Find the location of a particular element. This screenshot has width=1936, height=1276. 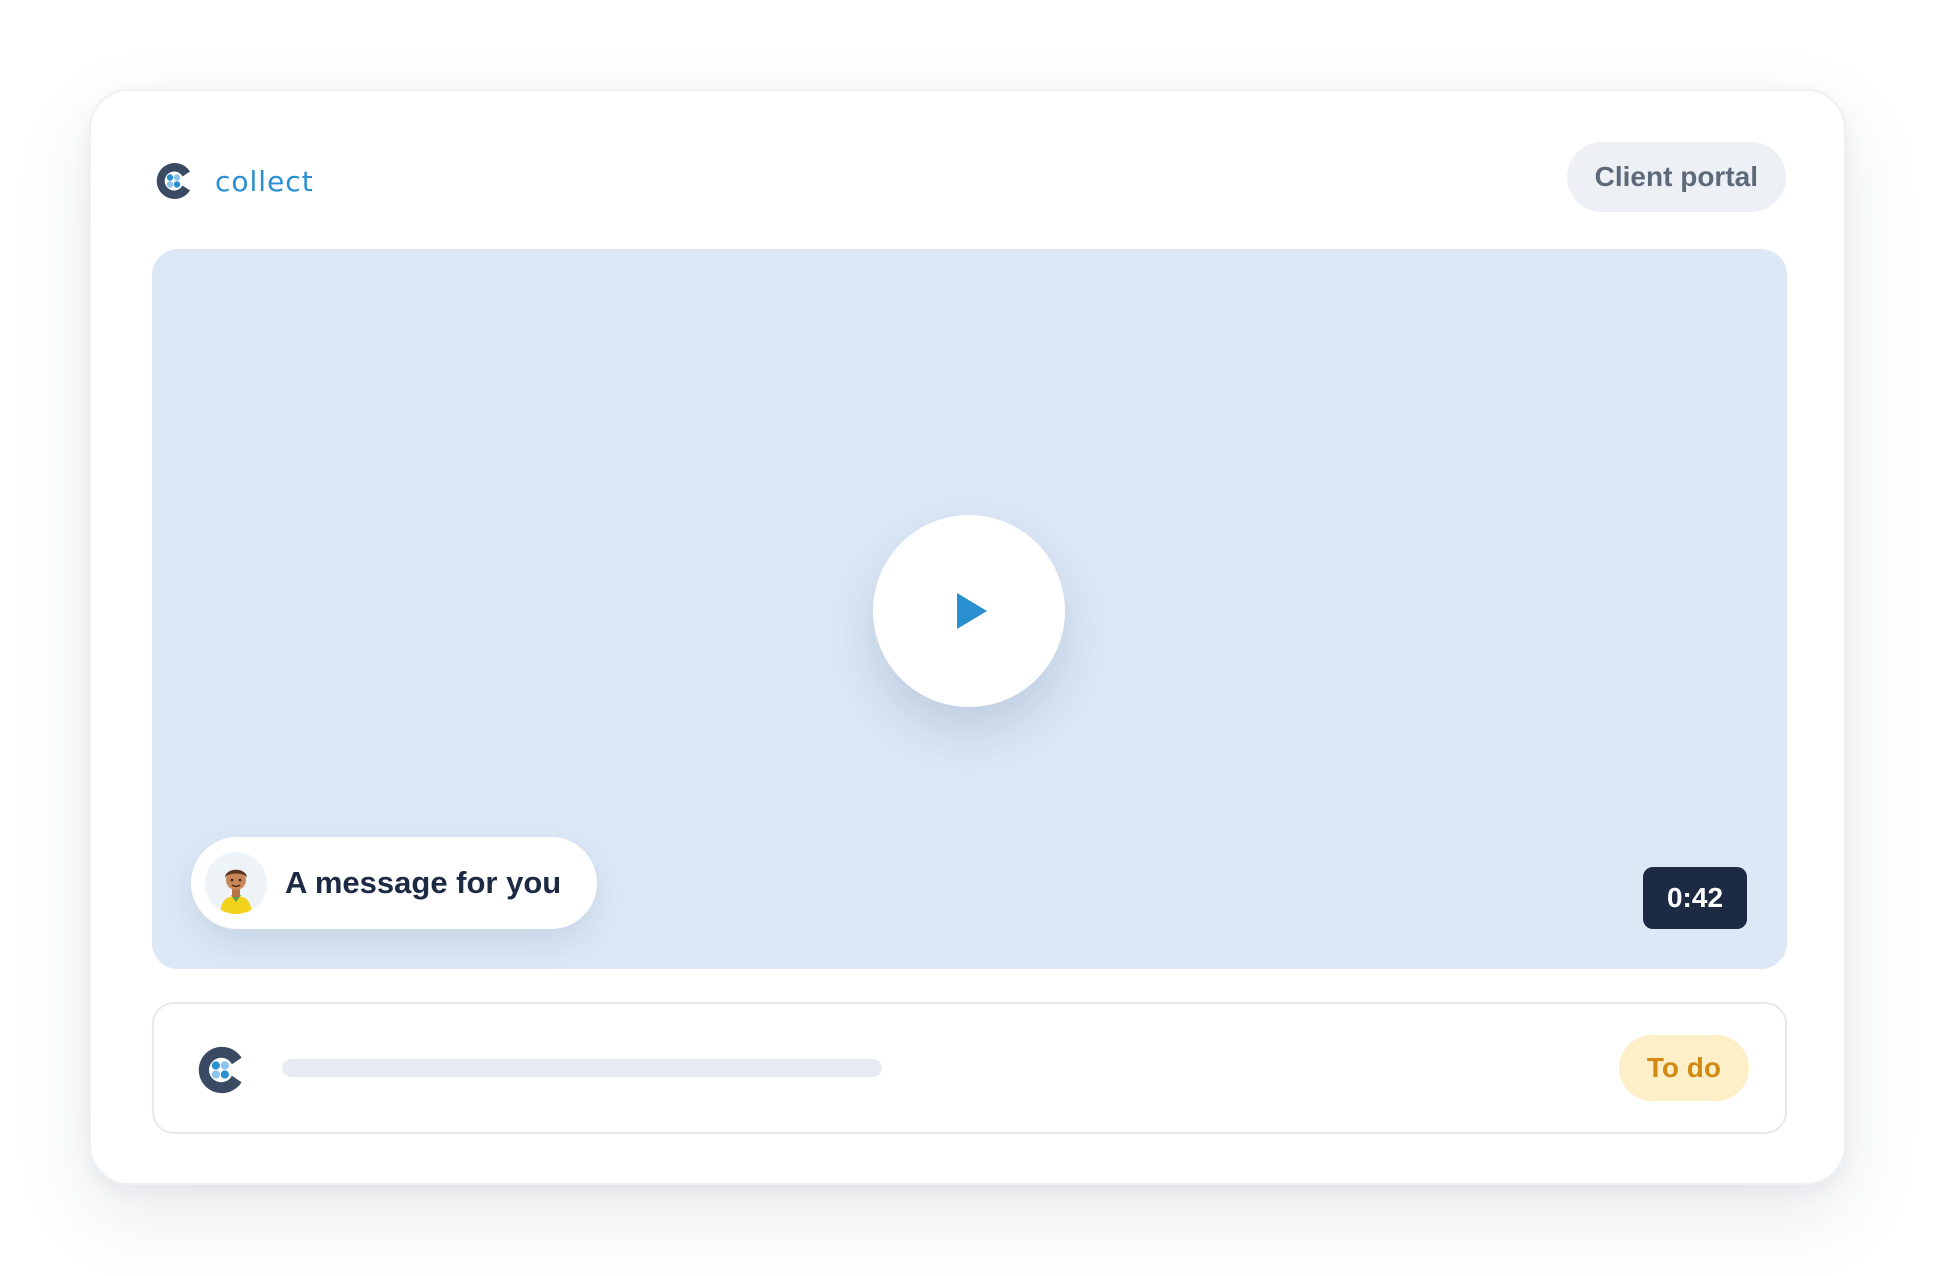

brand-logo: collect is located at coordinates (233, 181).